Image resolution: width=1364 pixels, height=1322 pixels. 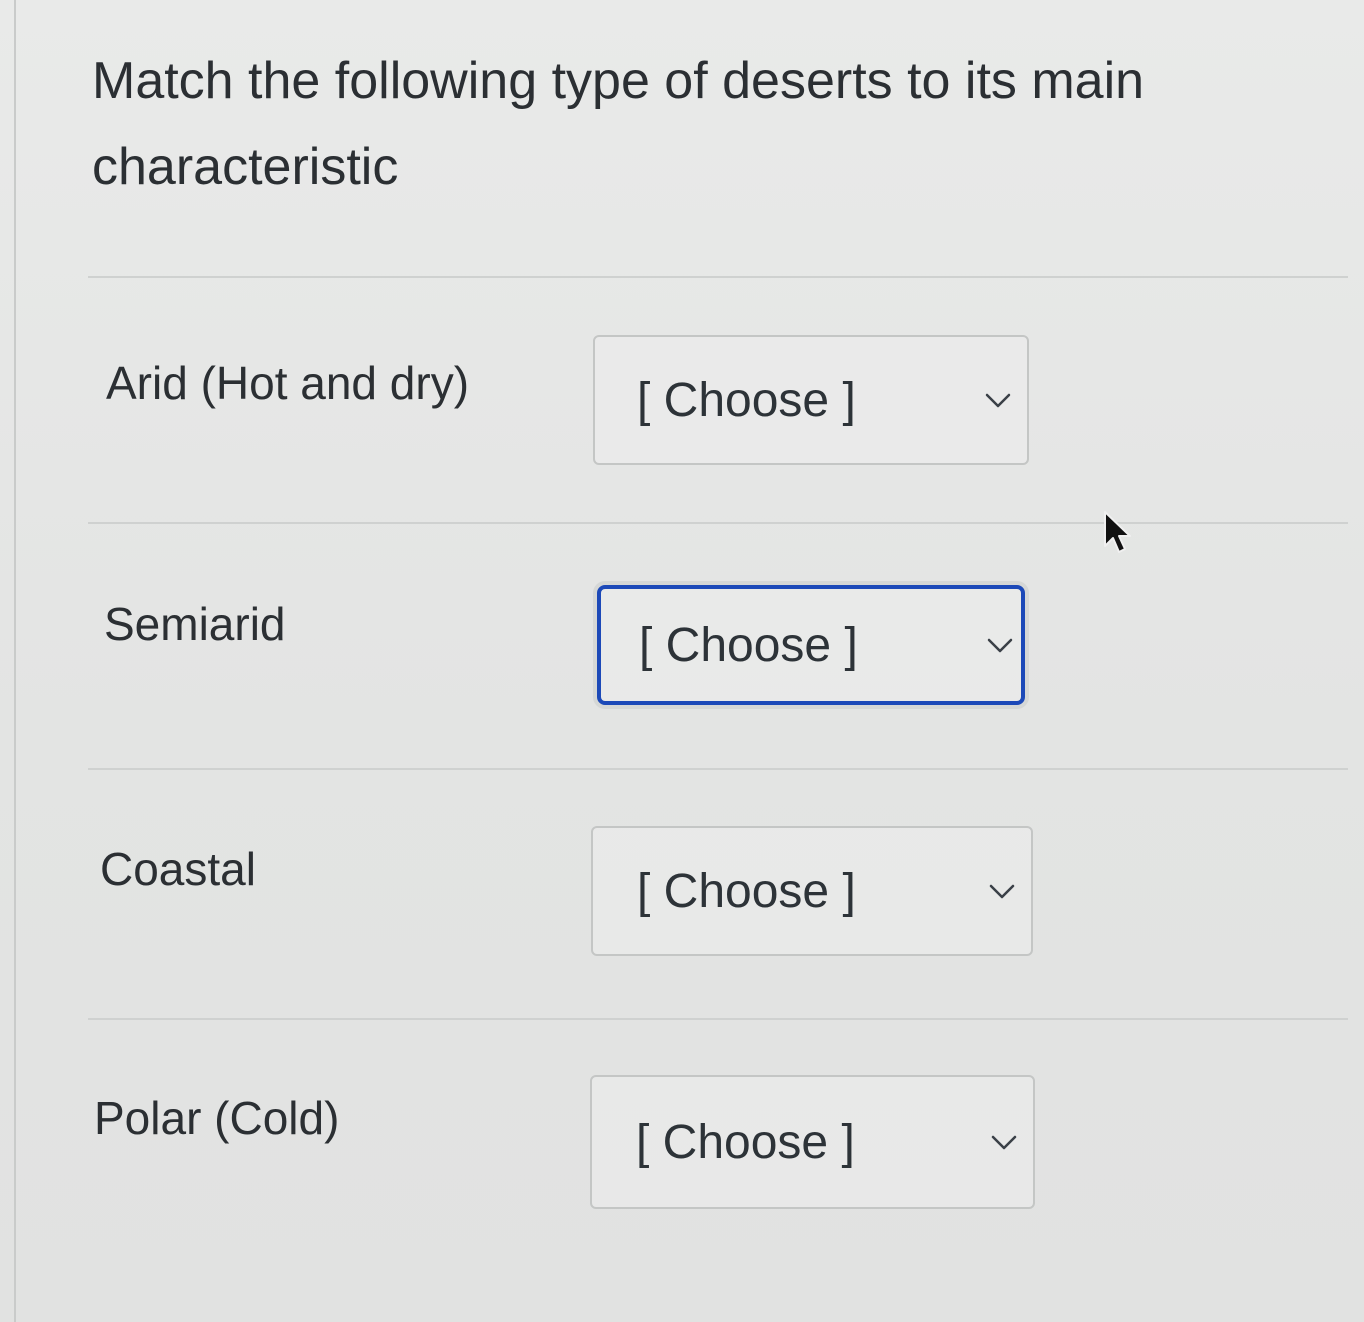 I want to click on answer-label-arid: Arid (Hot and dry), so click(x=288, y=383).